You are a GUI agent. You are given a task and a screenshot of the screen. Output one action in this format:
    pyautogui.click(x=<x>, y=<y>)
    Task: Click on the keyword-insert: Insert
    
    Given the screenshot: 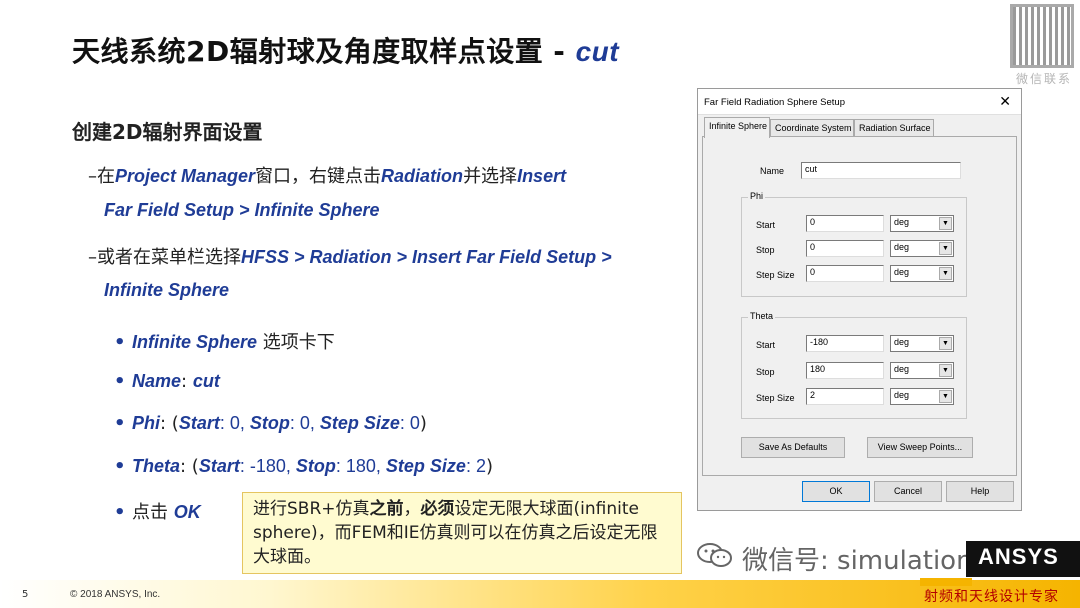 What is the action you would take?
    pyautogui.click(x=542, y=176)
    